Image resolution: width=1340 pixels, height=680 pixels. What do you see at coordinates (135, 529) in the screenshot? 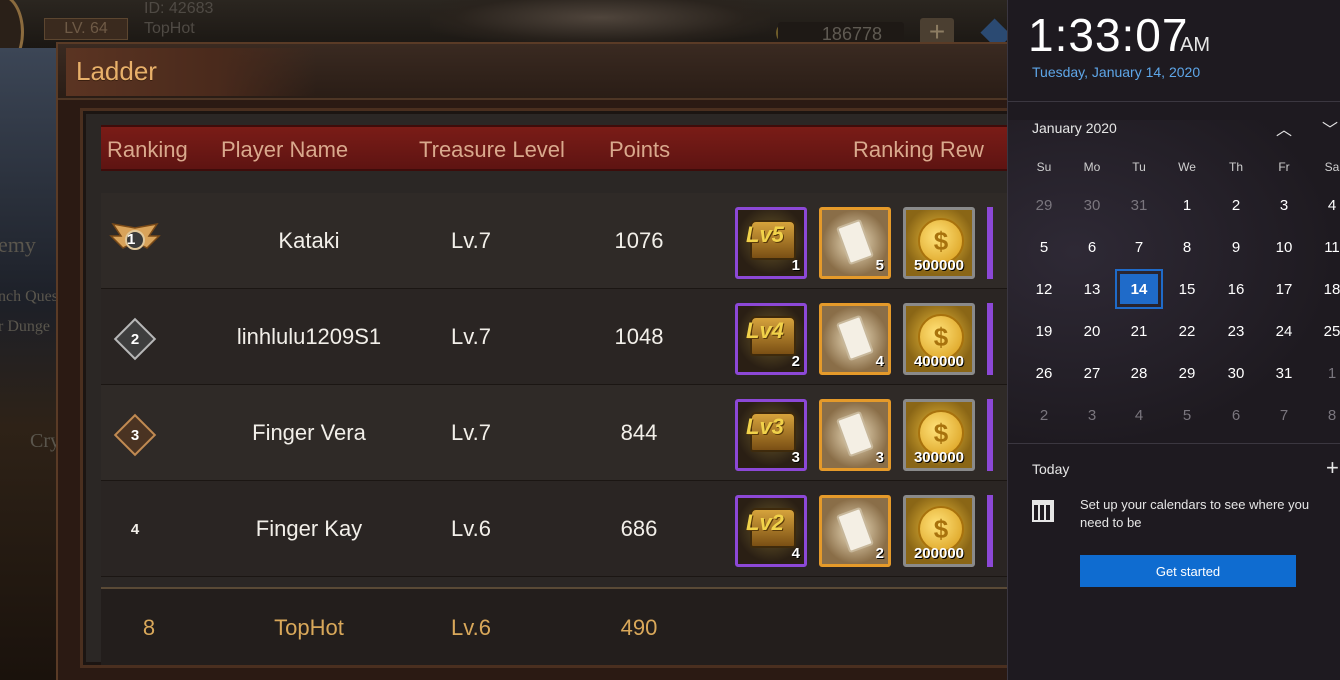
I see `rank-number: 4` at bounding box center [135, 529].